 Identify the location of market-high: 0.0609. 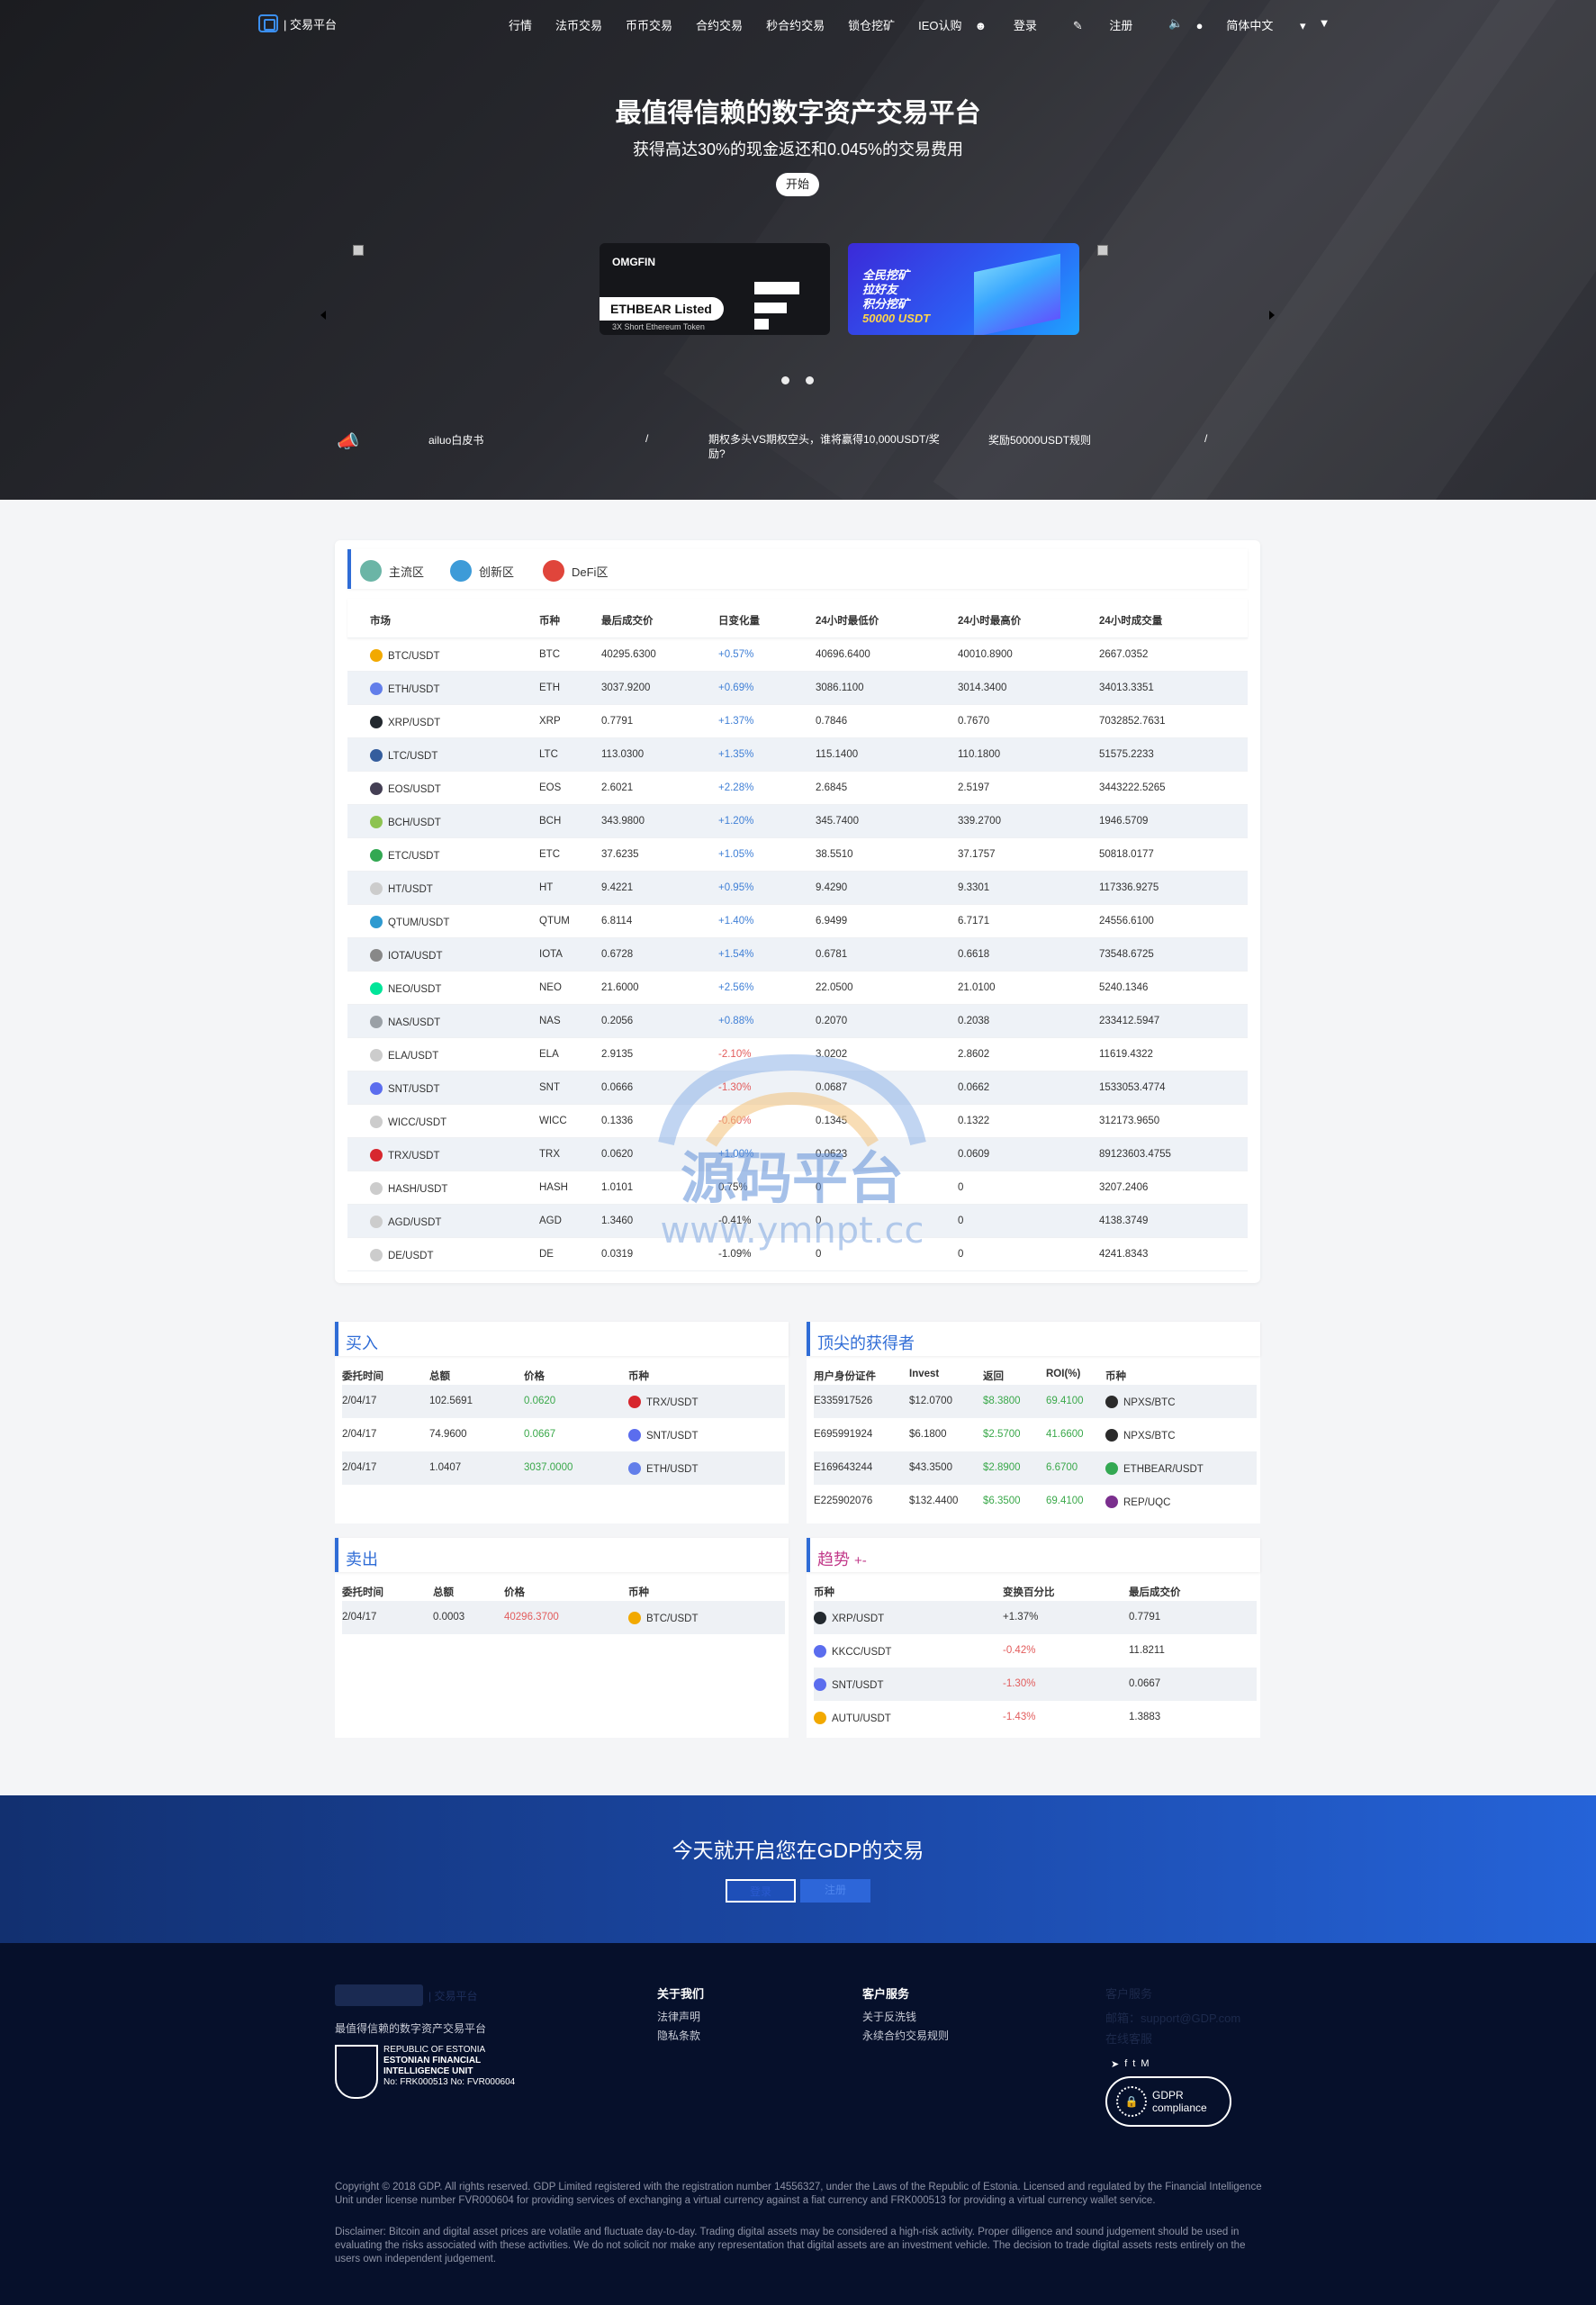
(974, 1154).